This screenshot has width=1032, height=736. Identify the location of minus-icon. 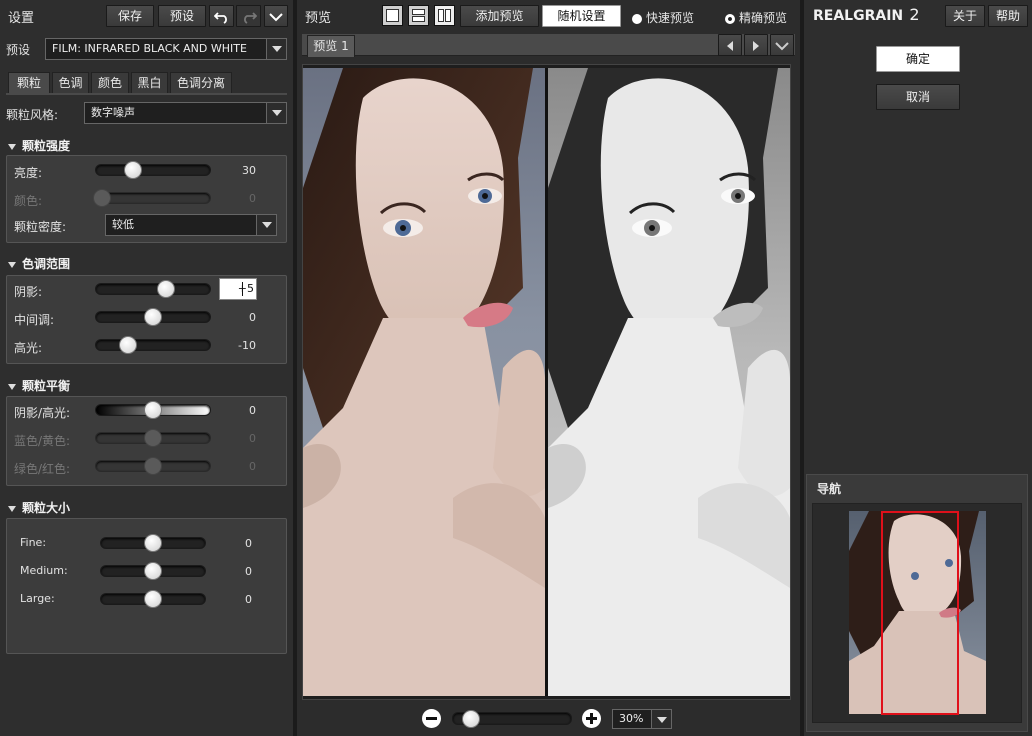
(431, 718).